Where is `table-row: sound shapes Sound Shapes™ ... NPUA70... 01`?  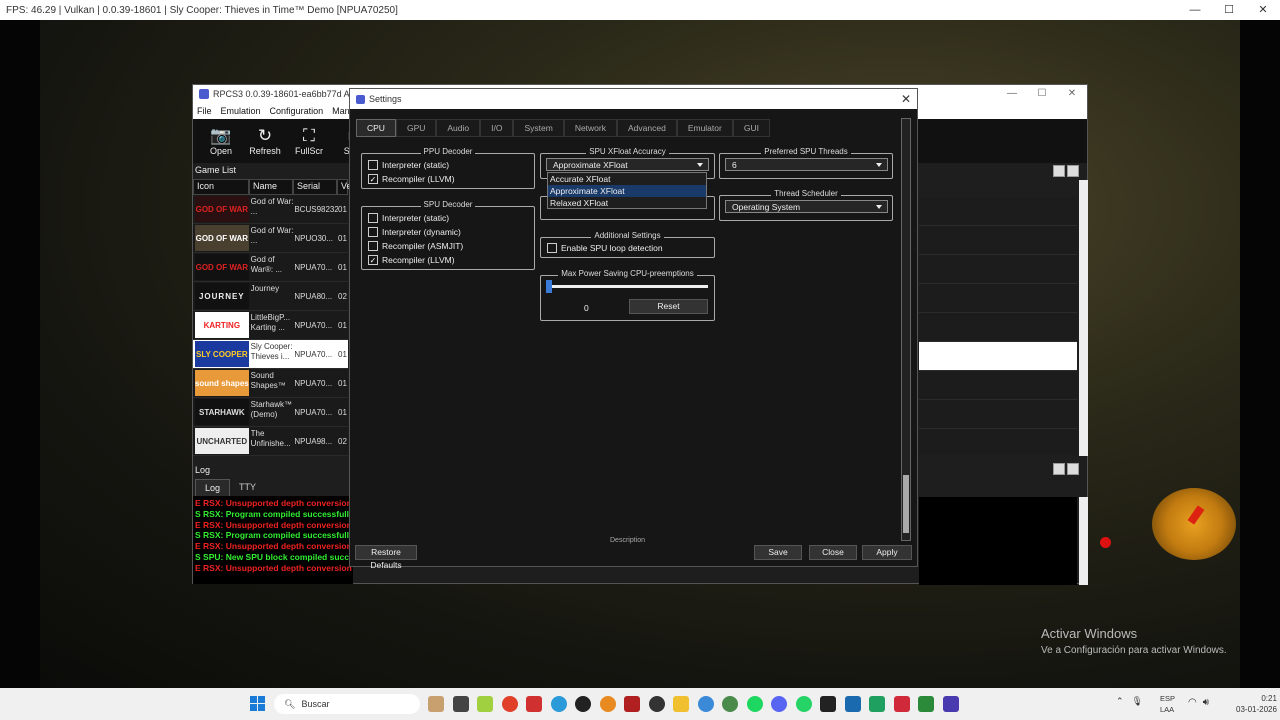 table-row: sound shapes Sound Shapes™ ... NPUA70... 01 is located at coordinates (270, 383).